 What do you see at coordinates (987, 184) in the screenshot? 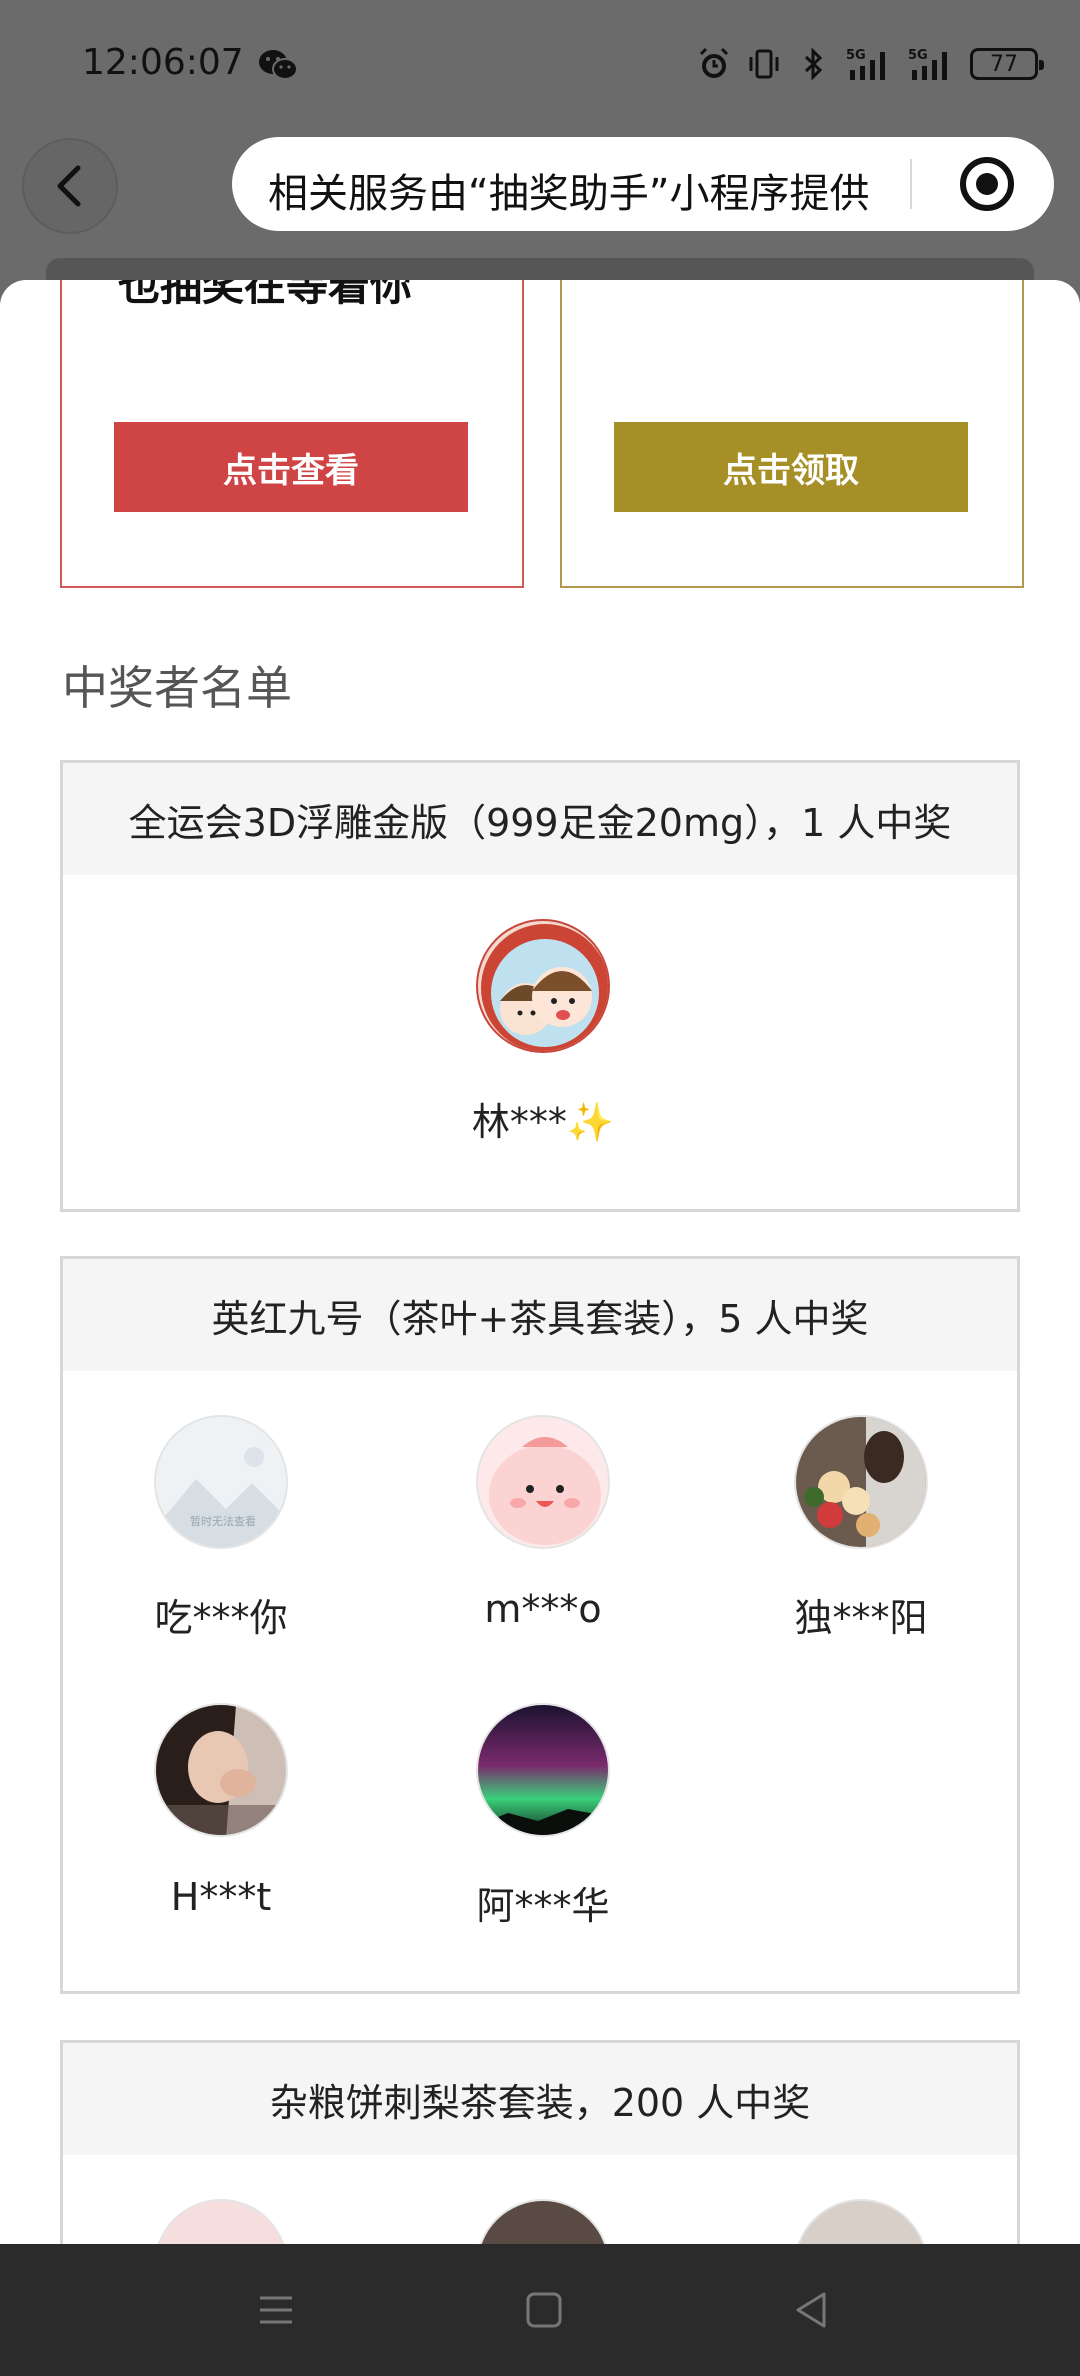
I see `target-icon` at bounding box center [987, 184].